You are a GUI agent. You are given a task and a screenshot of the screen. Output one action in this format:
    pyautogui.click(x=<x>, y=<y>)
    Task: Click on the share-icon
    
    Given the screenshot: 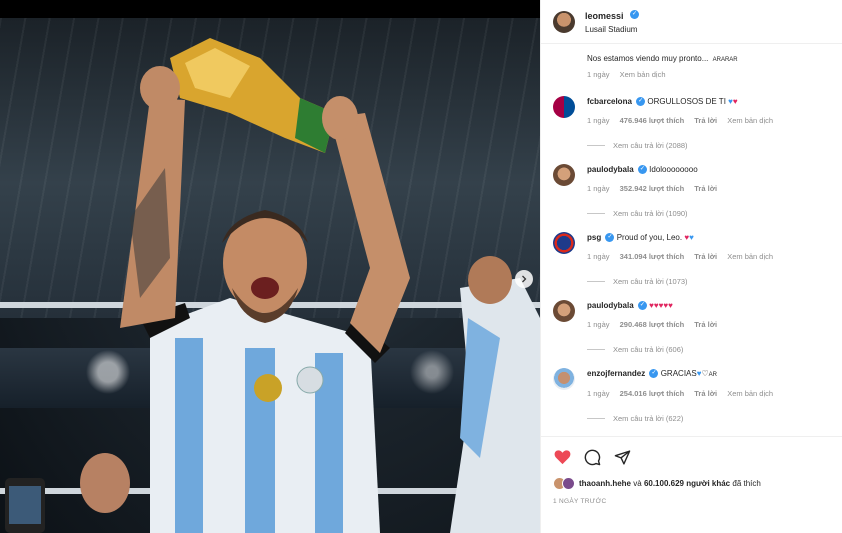 What is the action you would take?
    pyautogui.click(x=622, y=457)
    